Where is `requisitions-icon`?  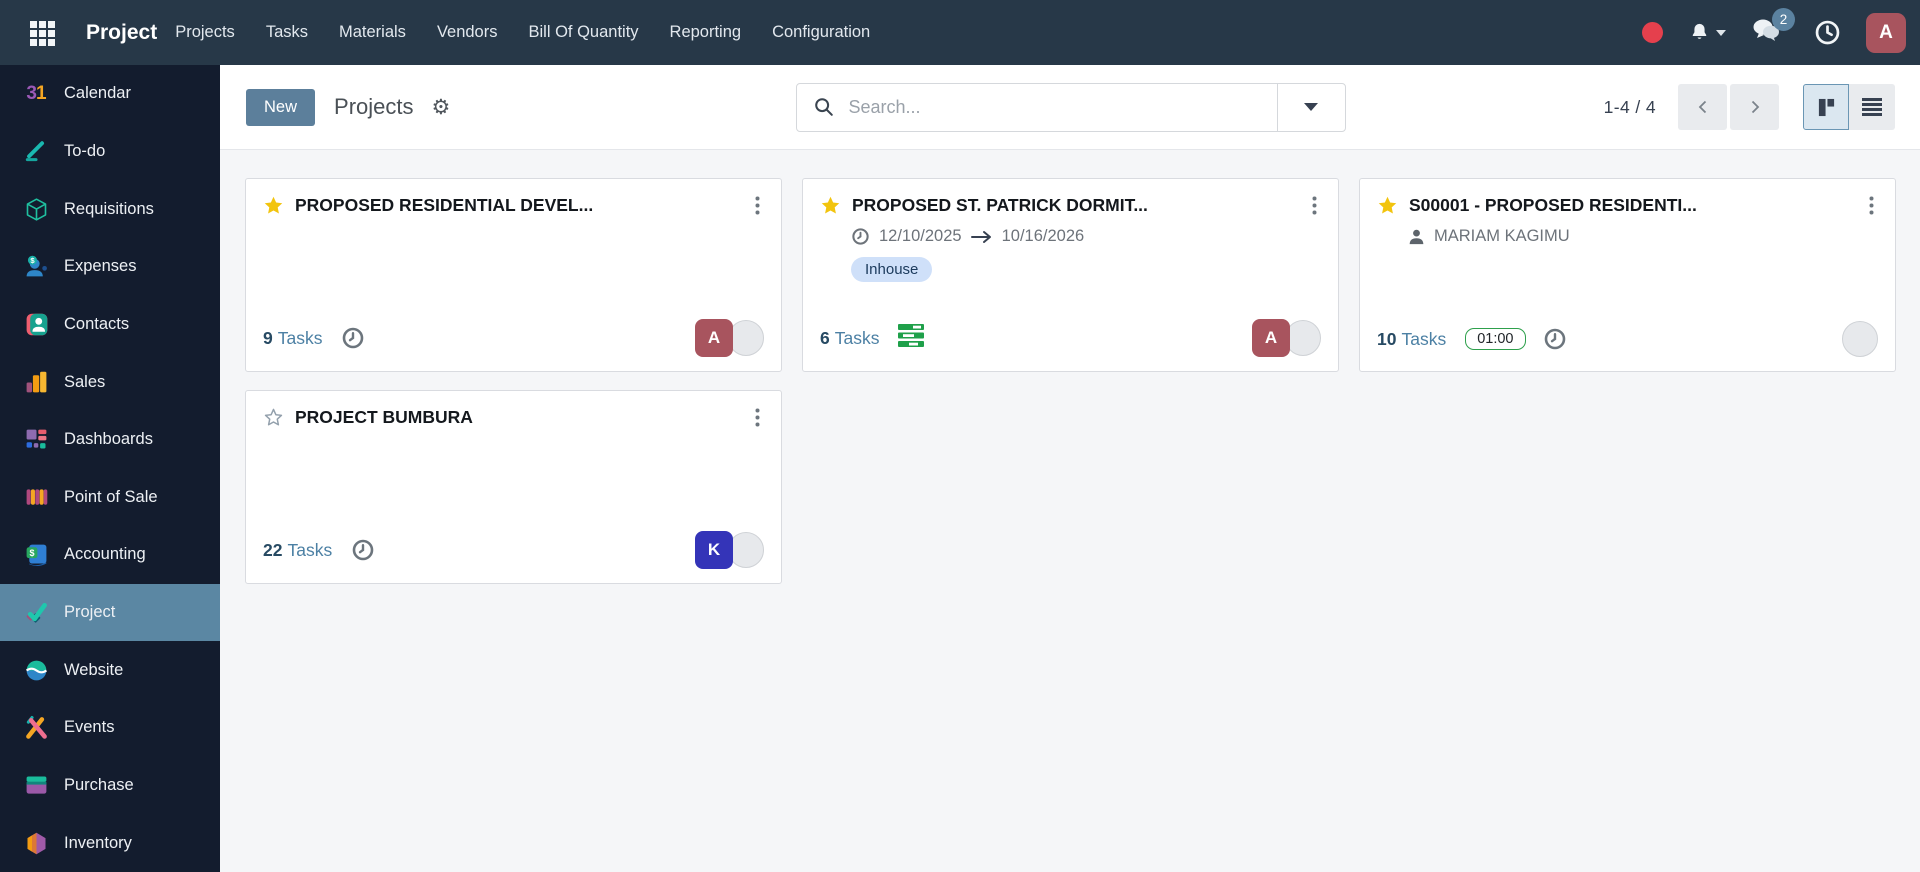
requisitions-icon is located at coordinates (36, 209).